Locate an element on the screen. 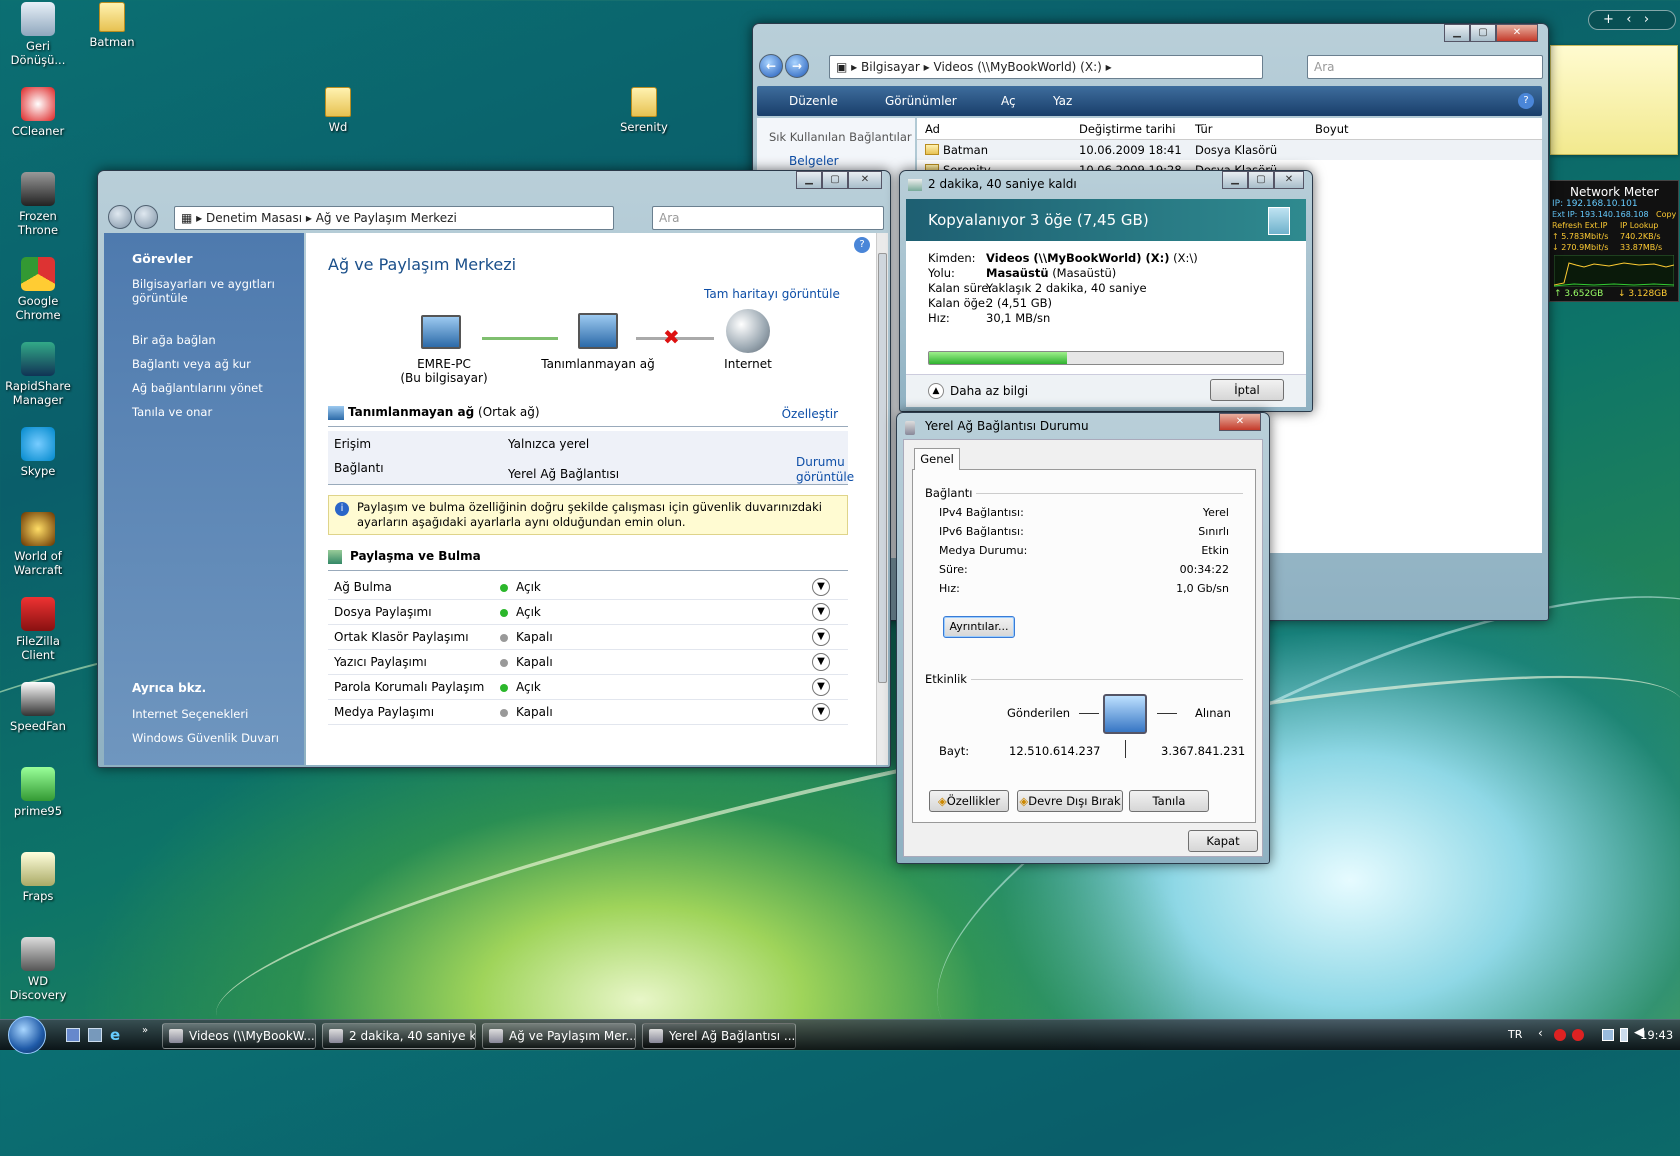 This screenshot has height=1156, width=1680. col-size: Boyut is located at coordinates (1332, 129).